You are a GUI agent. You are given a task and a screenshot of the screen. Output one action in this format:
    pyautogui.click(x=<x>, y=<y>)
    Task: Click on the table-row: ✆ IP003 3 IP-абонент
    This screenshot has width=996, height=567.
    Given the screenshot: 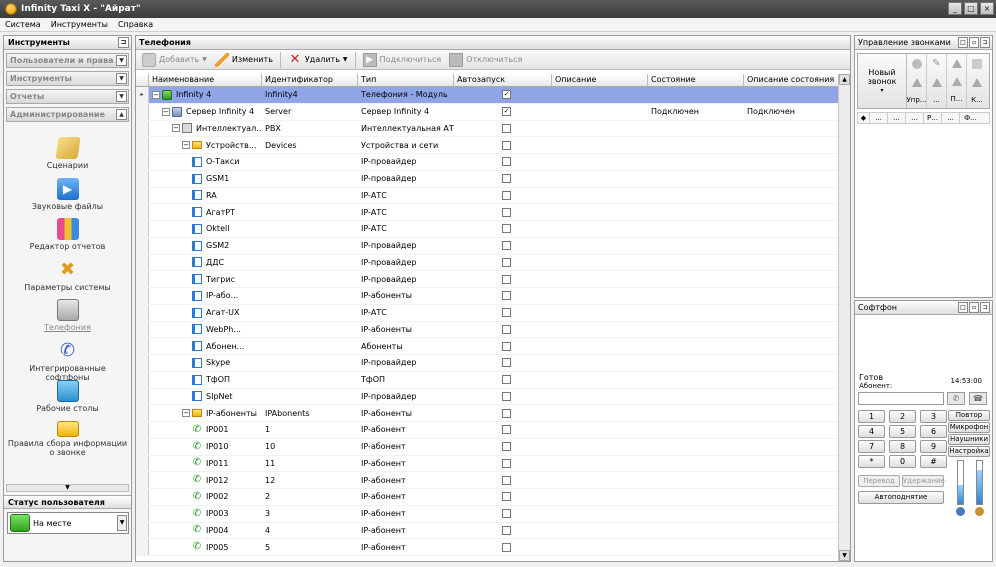 What is the action you would take?
    pyautogui.click(x=488, y=514)
    